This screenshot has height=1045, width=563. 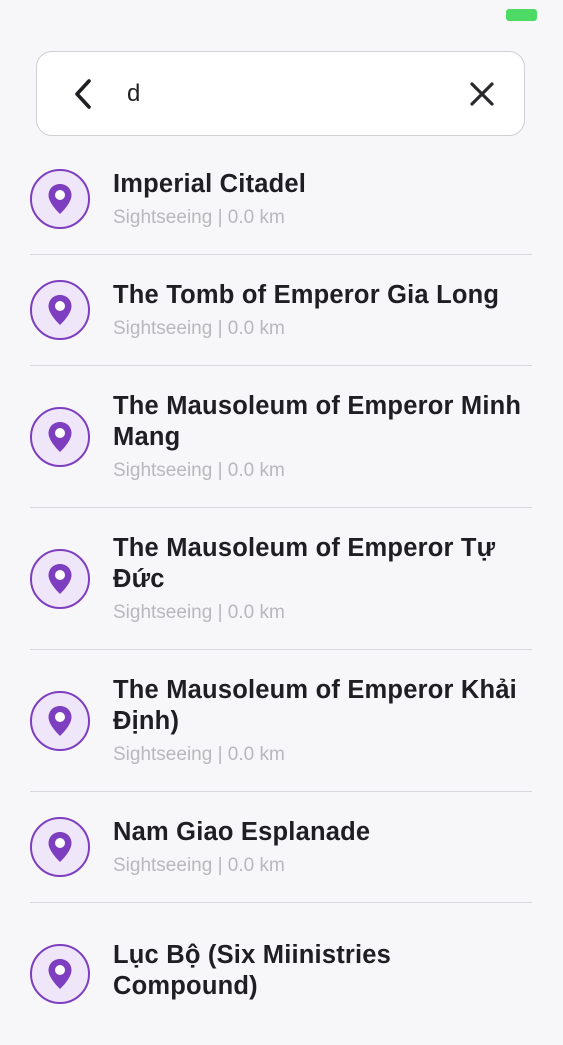 I want to click on list-item: Imperial Citadel Sightseeing | 0.0 km, so click(x=281, y=199).